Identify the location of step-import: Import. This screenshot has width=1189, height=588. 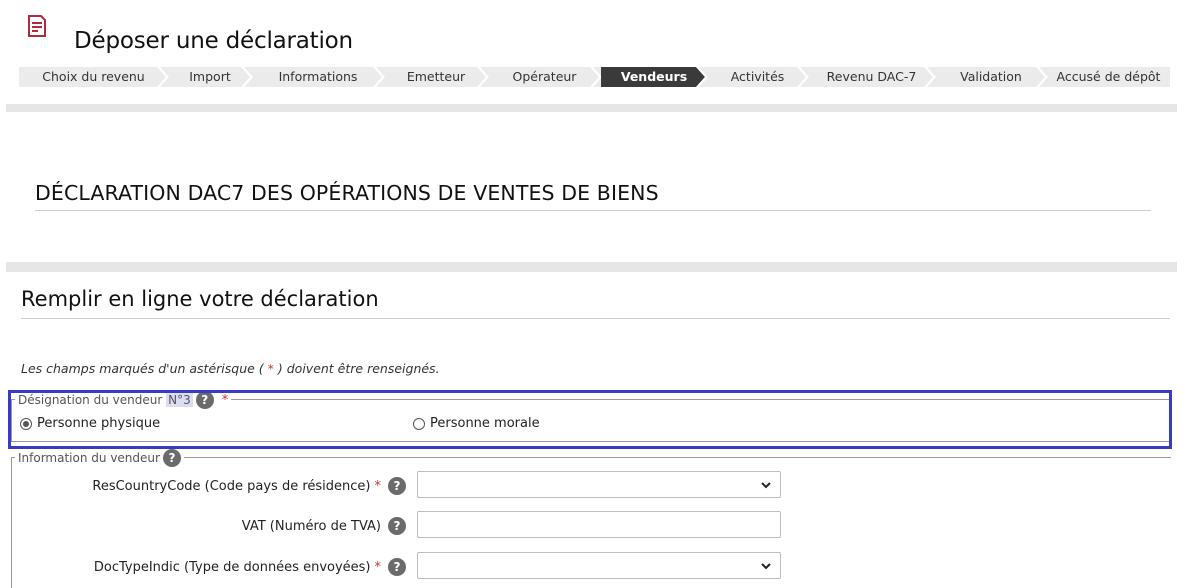
(210, 77).